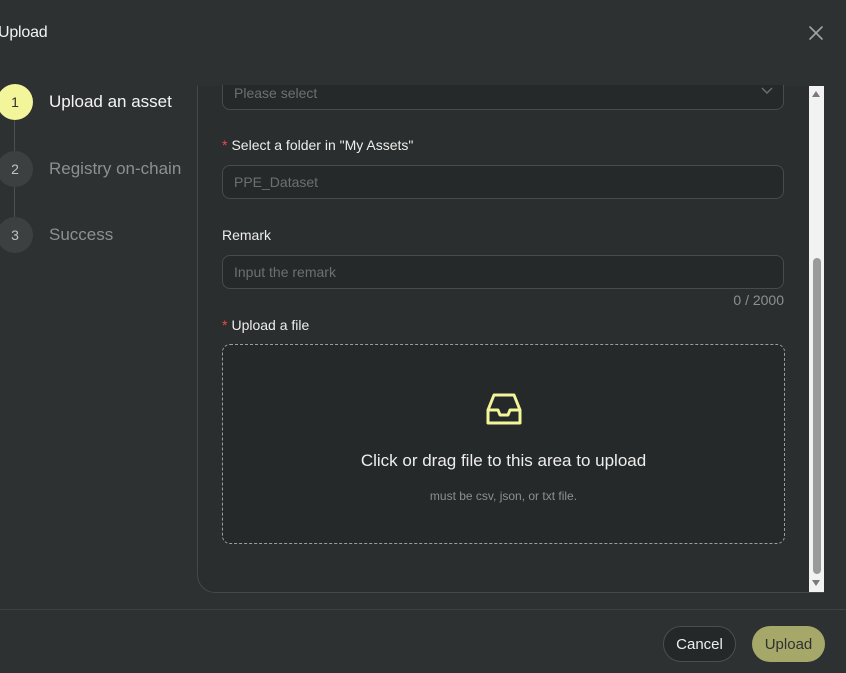  What do you see at coordinates (276, 182) in the screenshot?
I see `folder-value: PPE_Dataset` at bounding box center [276, 182].